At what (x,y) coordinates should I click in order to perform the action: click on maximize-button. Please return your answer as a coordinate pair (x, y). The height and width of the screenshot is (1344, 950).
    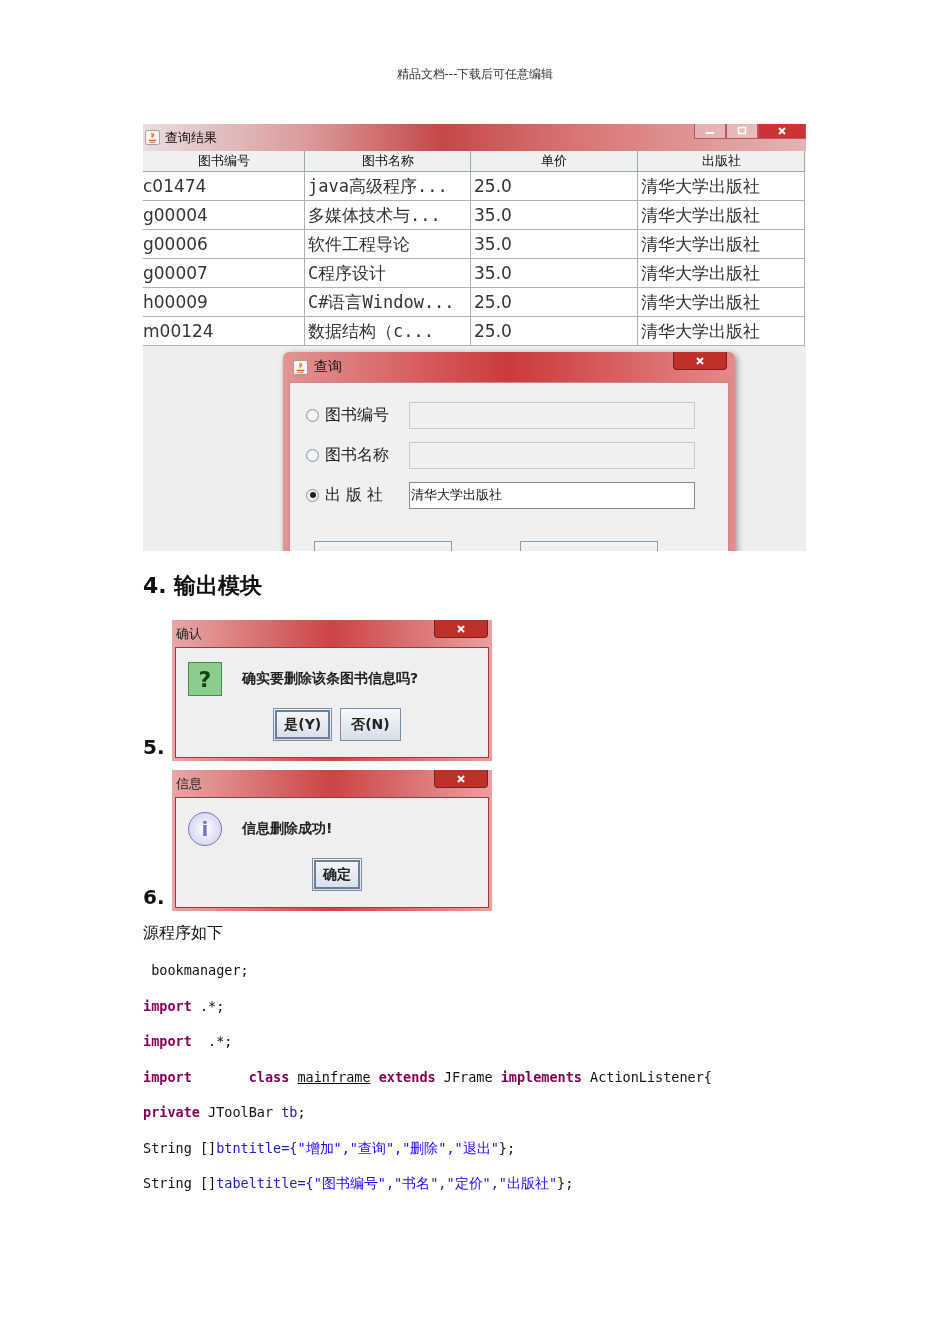
    Looking at the image, I should click on (742, 131).